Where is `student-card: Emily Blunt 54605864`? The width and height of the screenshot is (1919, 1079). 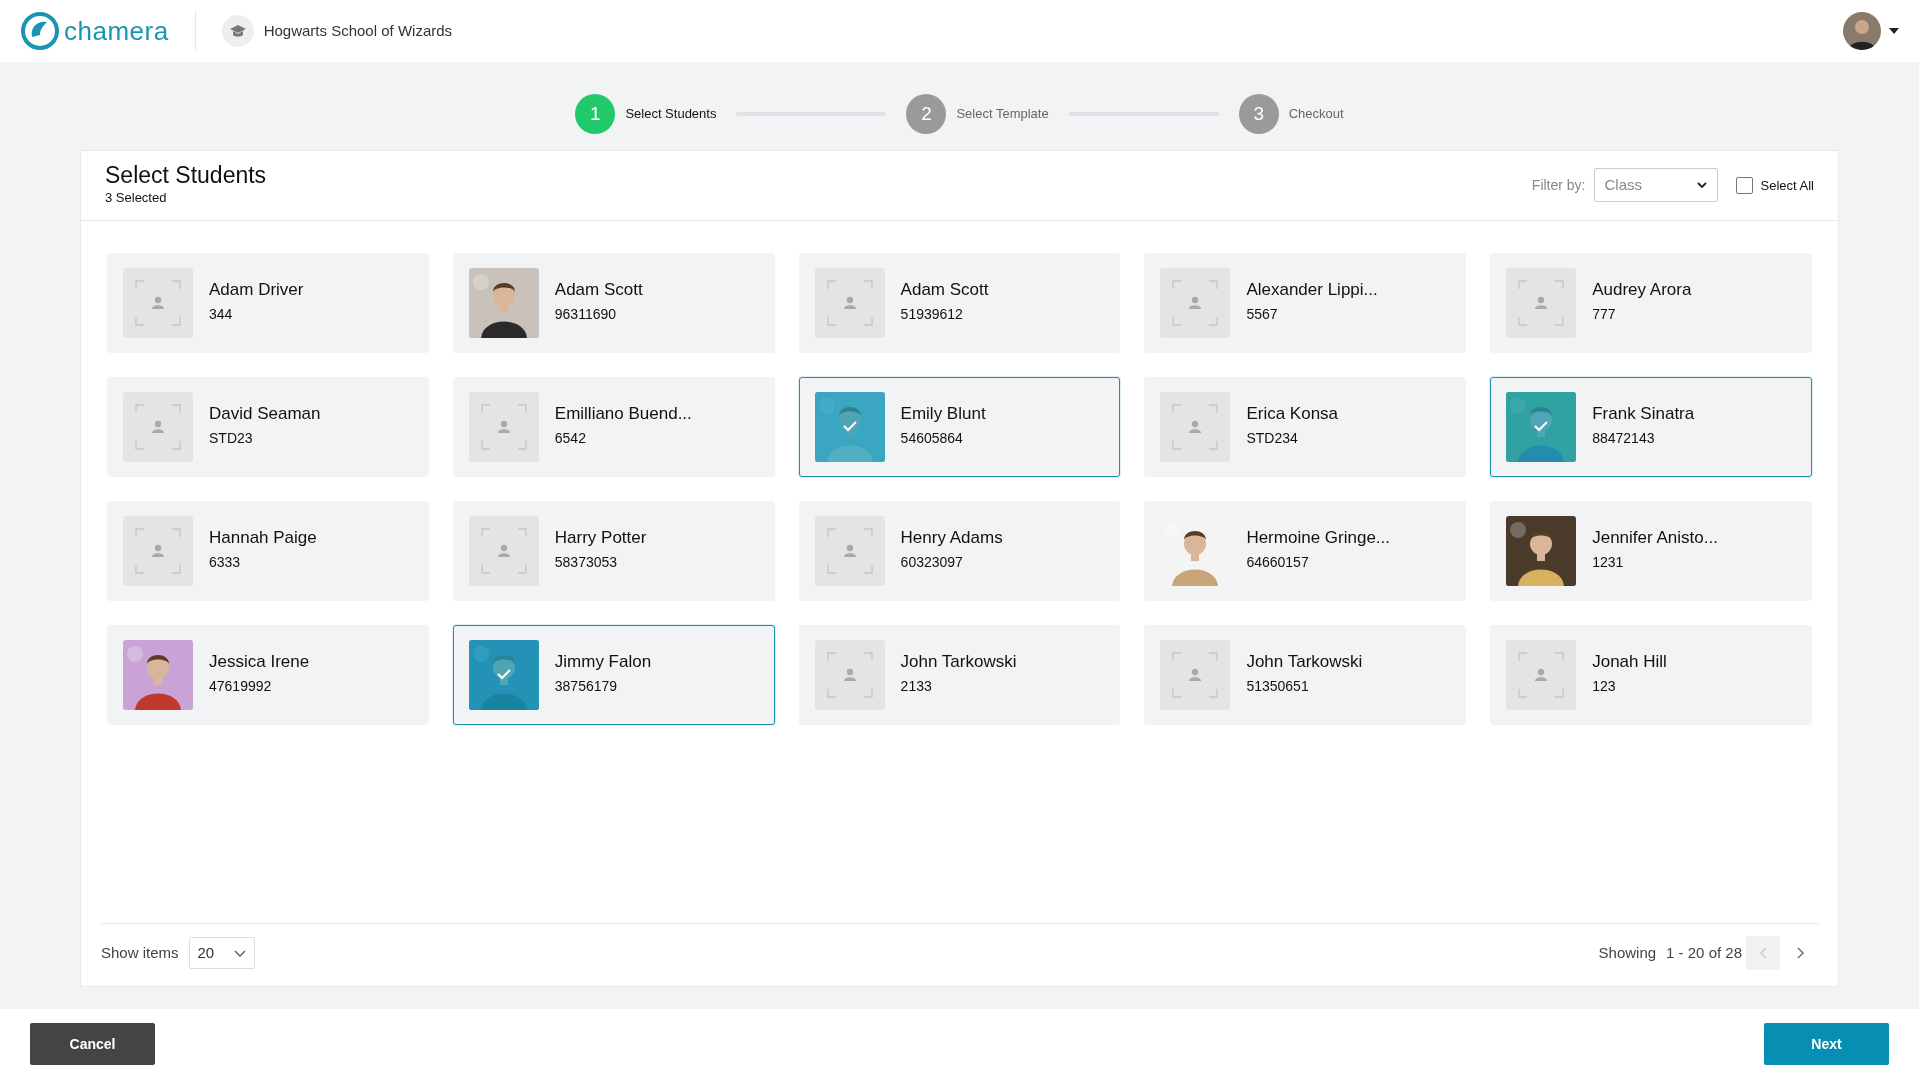
student-card: Emily Blunt 54605864 is located at coordinates (959, 426).